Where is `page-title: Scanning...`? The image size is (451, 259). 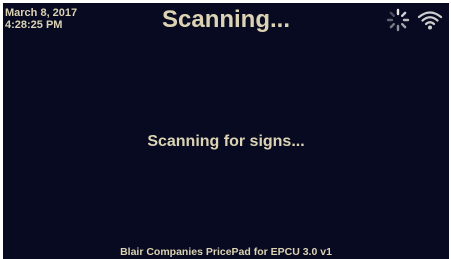
page-title: Scanning... is located at coordinates (225, 19).